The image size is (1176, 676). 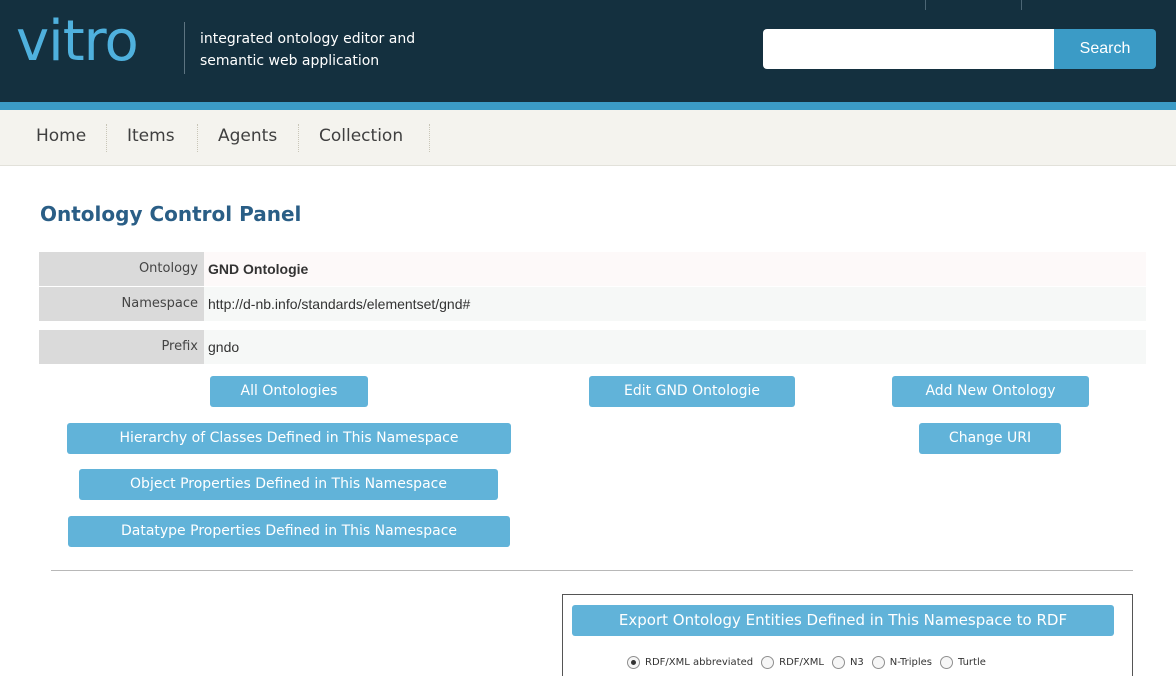 I want to click on nav-item-home: Home, so click(x=61, y=138).